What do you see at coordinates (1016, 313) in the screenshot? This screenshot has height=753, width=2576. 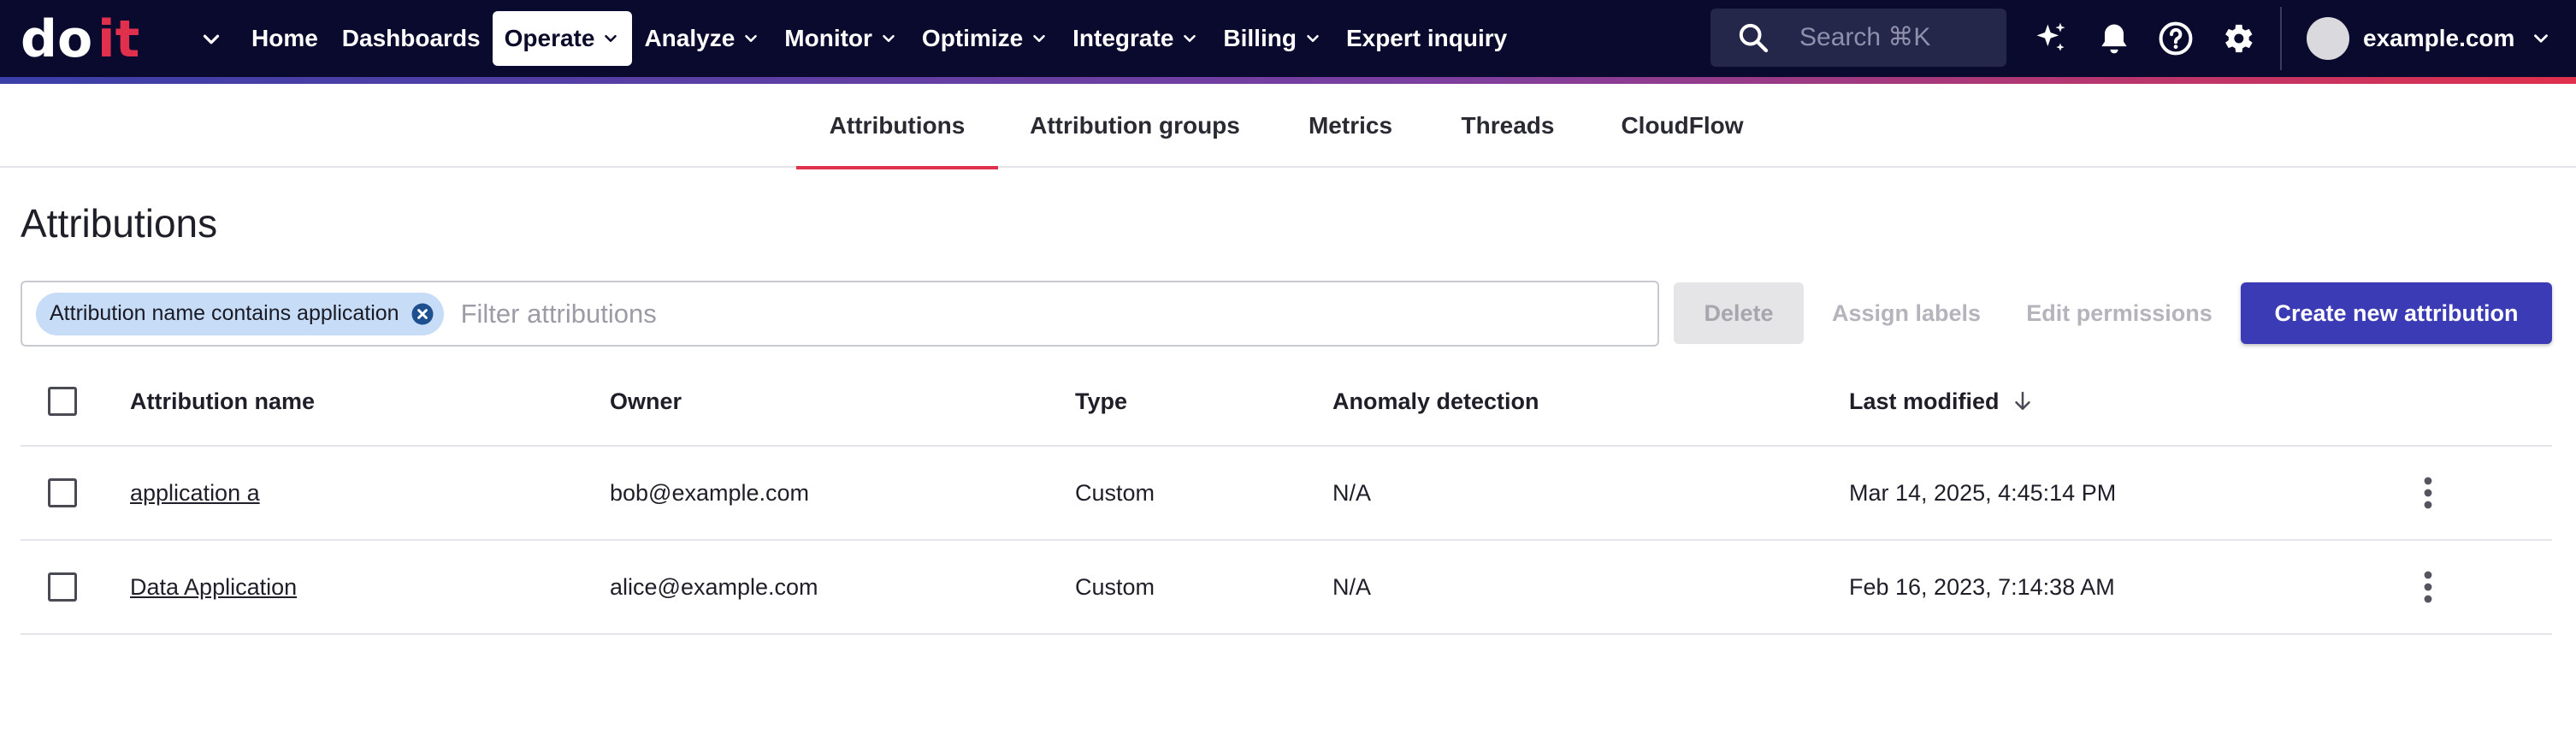 I see `filter-input` at bounding box center [1016, 313].